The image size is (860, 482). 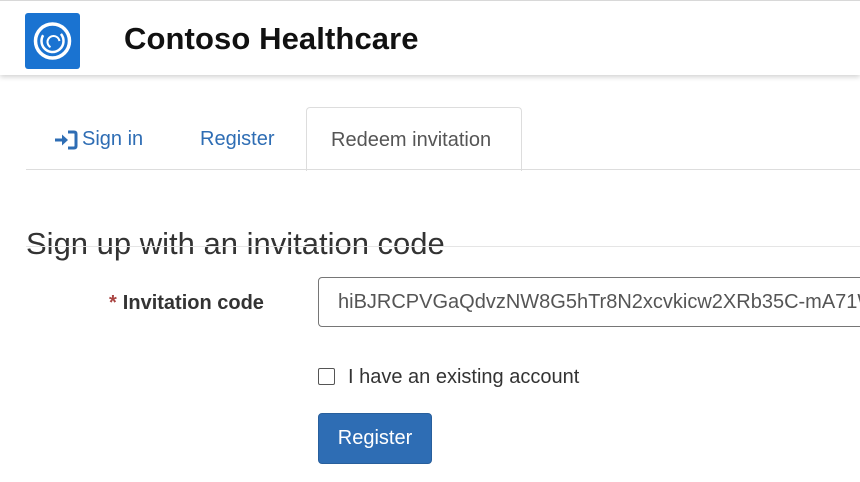 I want to click on existing-account-label: I have an existing account, so click(x=463, y=377).